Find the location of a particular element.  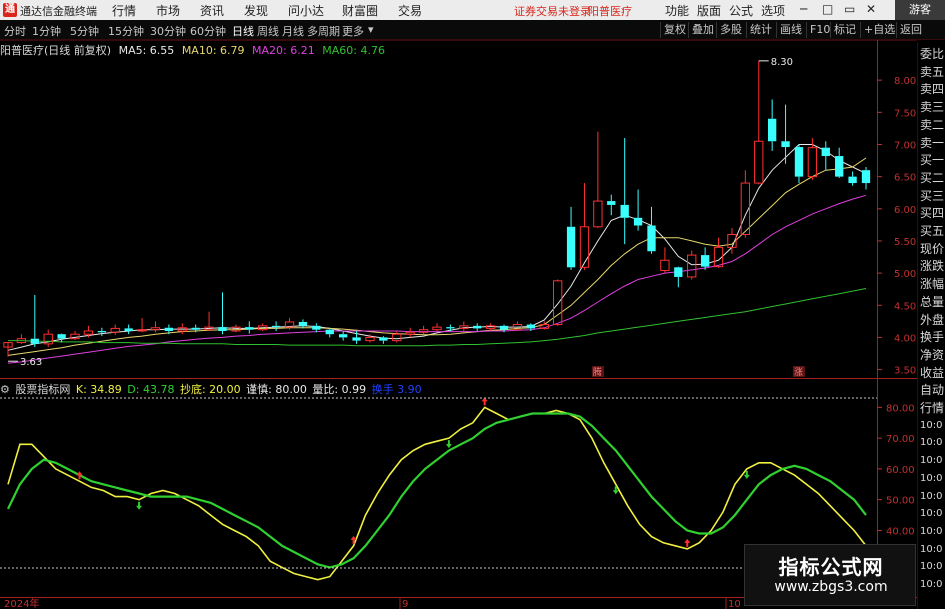

side-panel-item: 净资 is located at coordinates (932, 355).